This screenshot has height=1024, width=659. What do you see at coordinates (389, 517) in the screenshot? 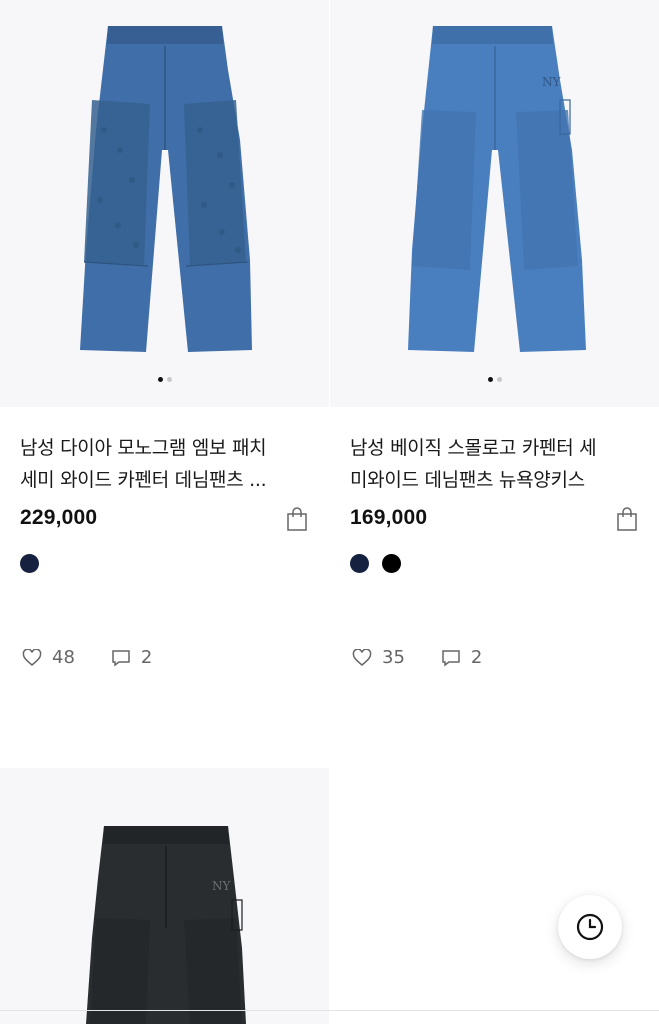
I see `product-price: 169,000` at bounding box center [389, 517].